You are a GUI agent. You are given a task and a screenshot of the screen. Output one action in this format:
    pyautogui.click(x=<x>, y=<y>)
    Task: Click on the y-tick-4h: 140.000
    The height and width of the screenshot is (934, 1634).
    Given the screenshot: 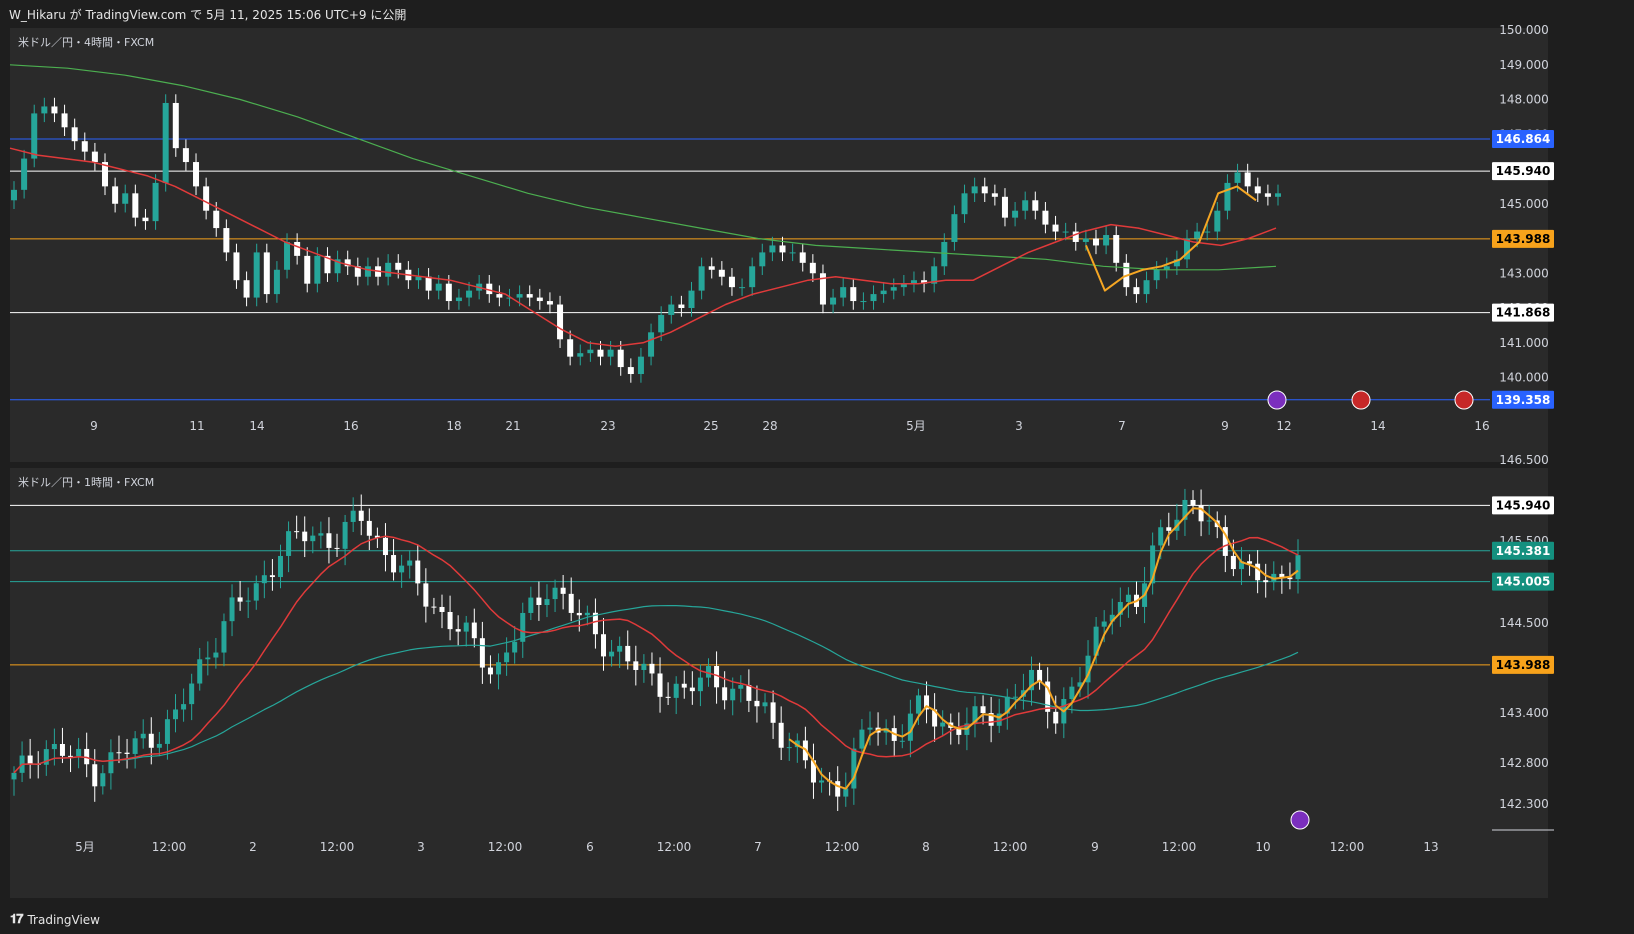 What is the action you would take?
    pyautogui.click(x=1524, y=378)
    